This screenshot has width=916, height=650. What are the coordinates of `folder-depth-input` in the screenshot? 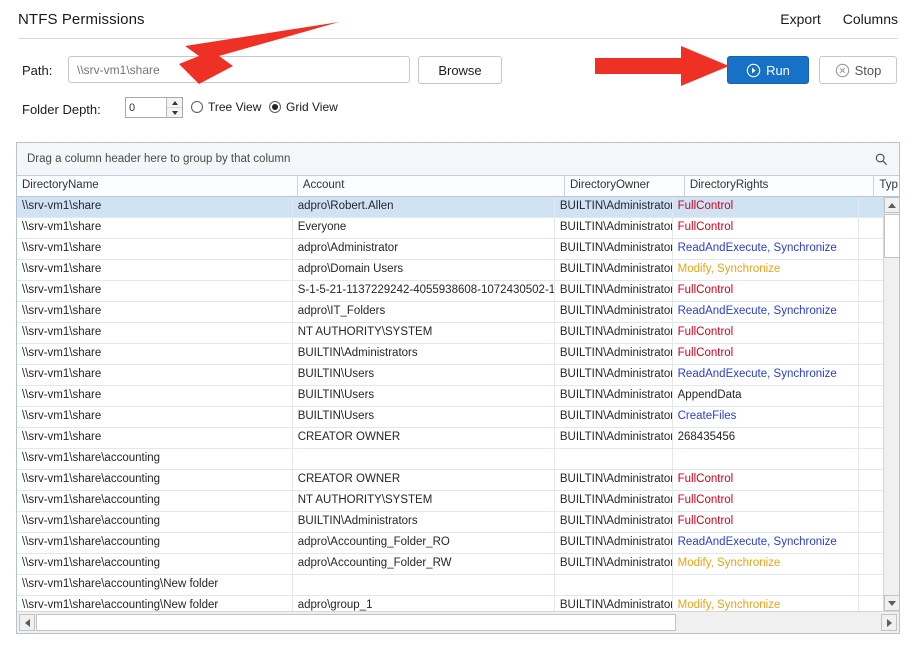 It's located at (146, 107).